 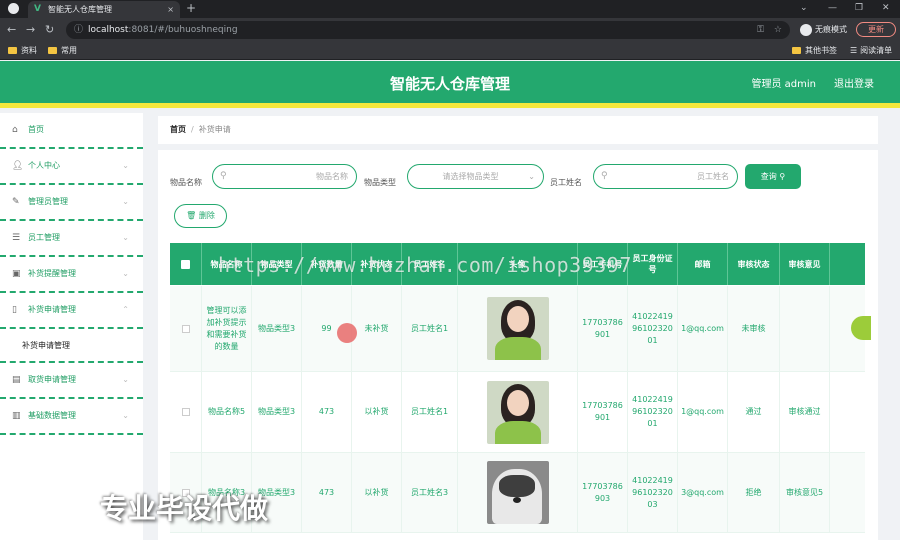 I want to click on minimize-icon: —, so click(x=832, y=8).